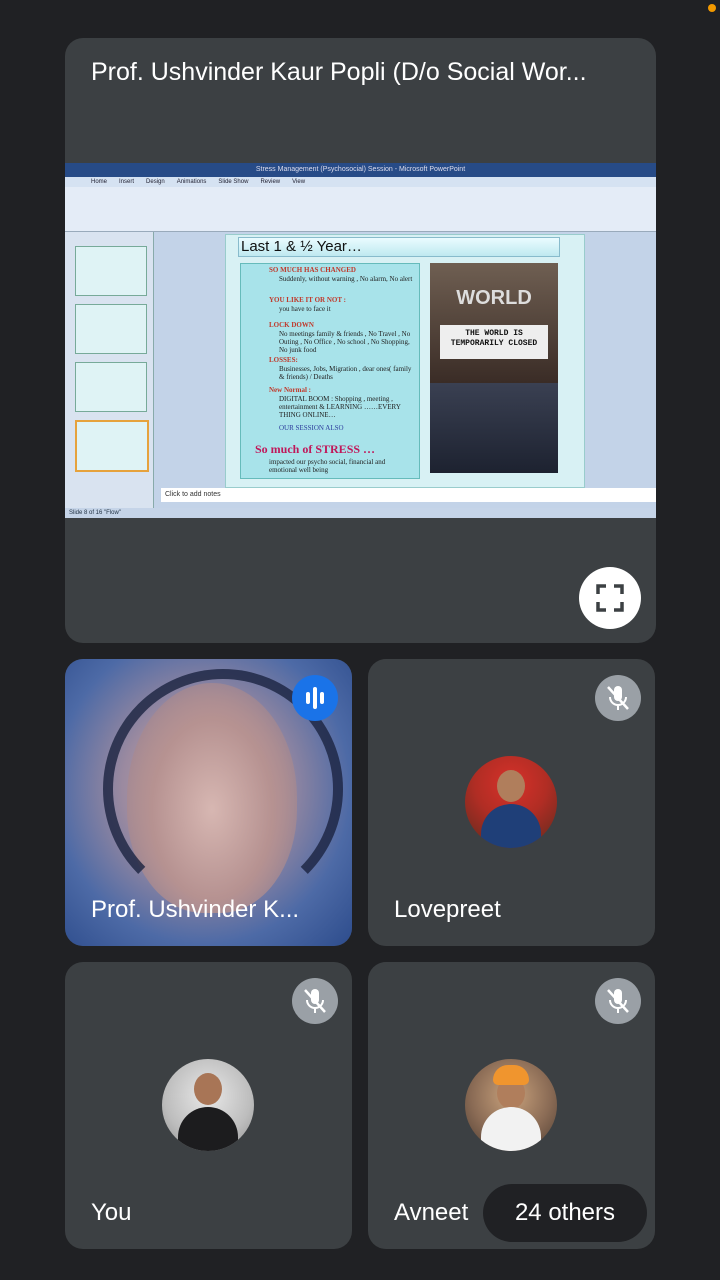 The width and height of the screenshot is (720, 1280). Describe the element at coordinates (283, 360) in the screenshot. I see `bullet-heading: LOSSES:` at that location.